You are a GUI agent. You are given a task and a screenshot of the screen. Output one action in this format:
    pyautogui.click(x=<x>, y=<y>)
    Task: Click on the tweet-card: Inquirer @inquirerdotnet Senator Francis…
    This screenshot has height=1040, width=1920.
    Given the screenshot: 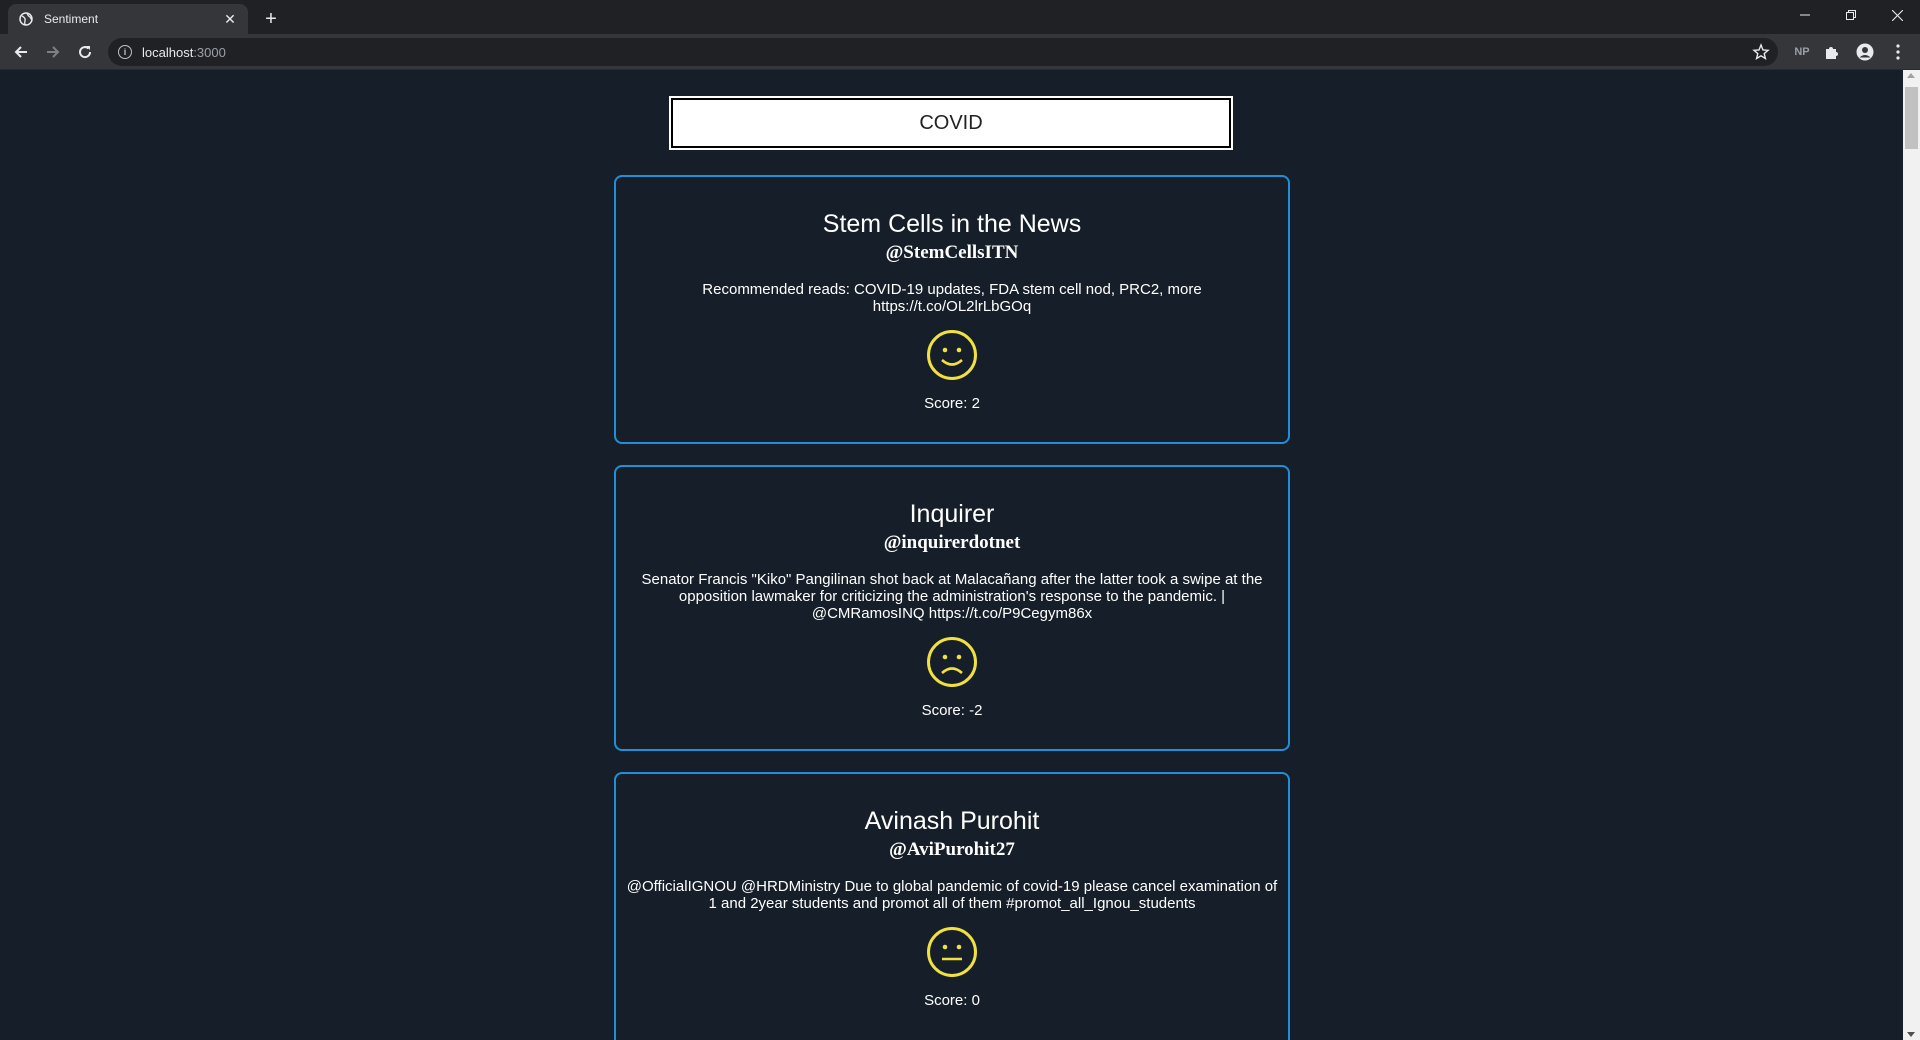 What is the action you would take?
    pyautogui.click(x=952, y=608)
    